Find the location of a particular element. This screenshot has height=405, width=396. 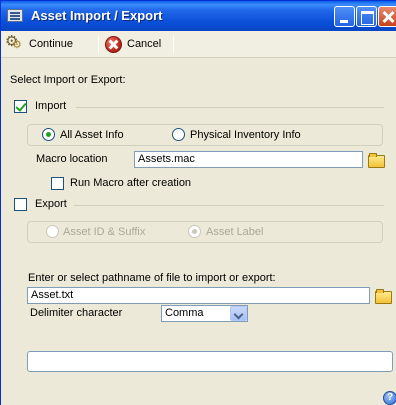

export-divider is located at coordinates (229, 205).